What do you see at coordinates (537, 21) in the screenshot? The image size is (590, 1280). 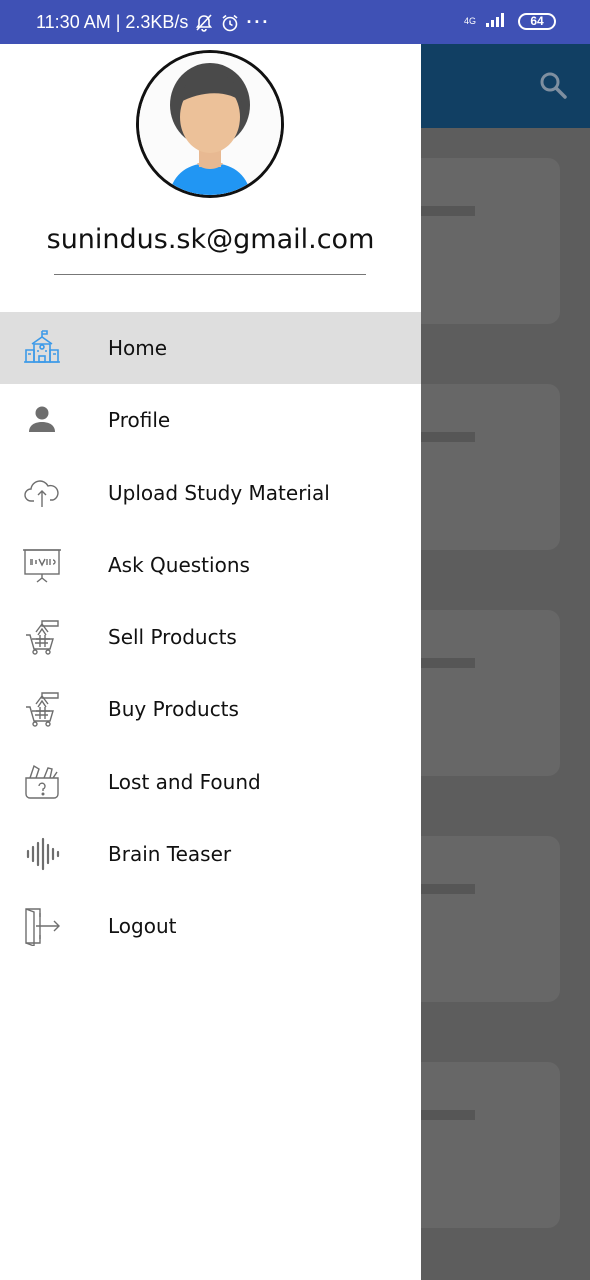 I see `battery-indicator: 64` at bounding box center [537, 21].